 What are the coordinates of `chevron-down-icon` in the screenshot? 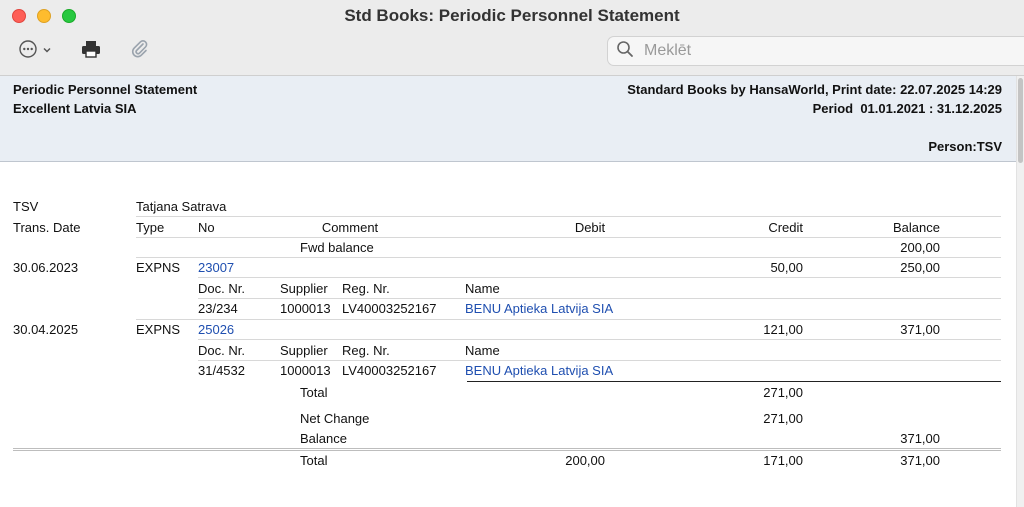 It's located at (47, 51).